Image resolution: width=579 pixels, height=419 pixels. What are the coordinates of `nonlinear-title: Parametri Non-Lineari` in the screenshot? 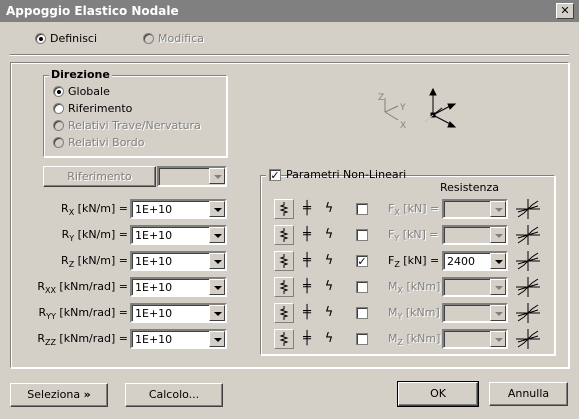 It's located at (346, 174).